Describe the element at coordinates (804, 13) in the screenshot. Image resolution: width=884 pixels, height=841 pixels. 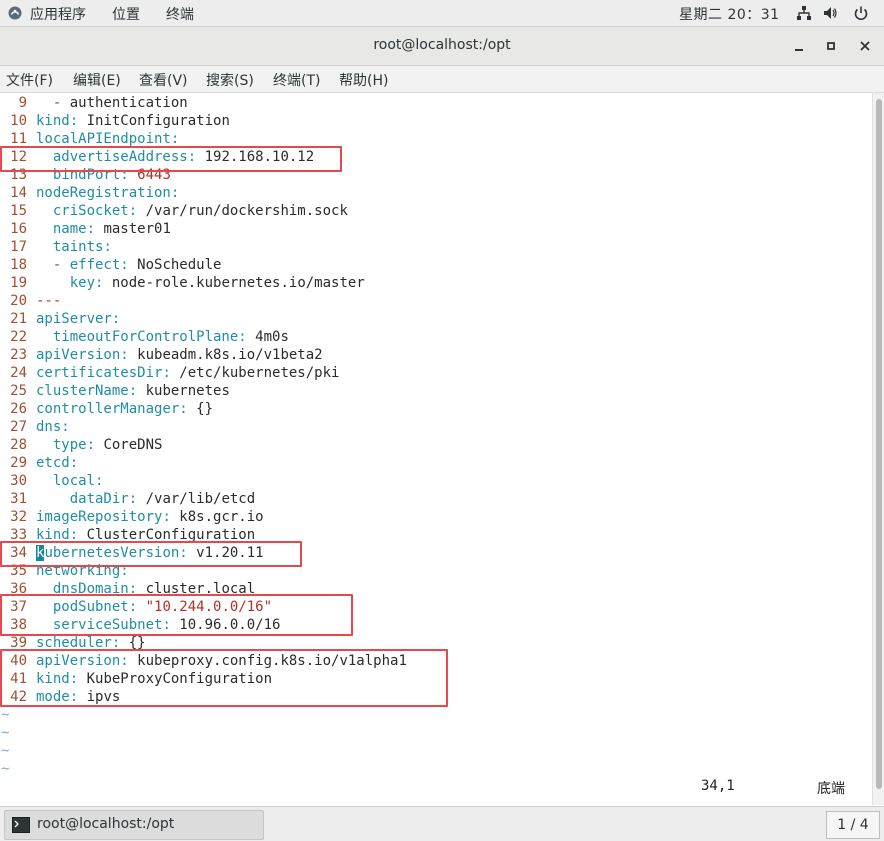
I see `network-icon` at that location.